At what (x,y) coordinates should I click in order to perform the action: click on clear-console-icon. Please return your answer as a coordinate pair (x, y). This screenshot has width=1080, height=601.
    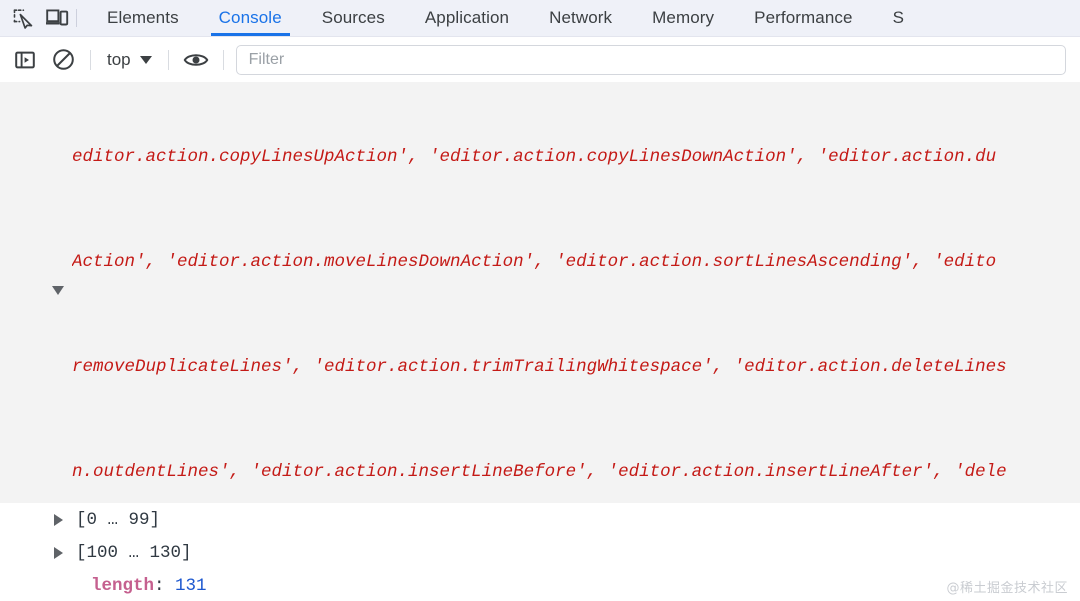
    Looking at the image, I should click on (63, 60).